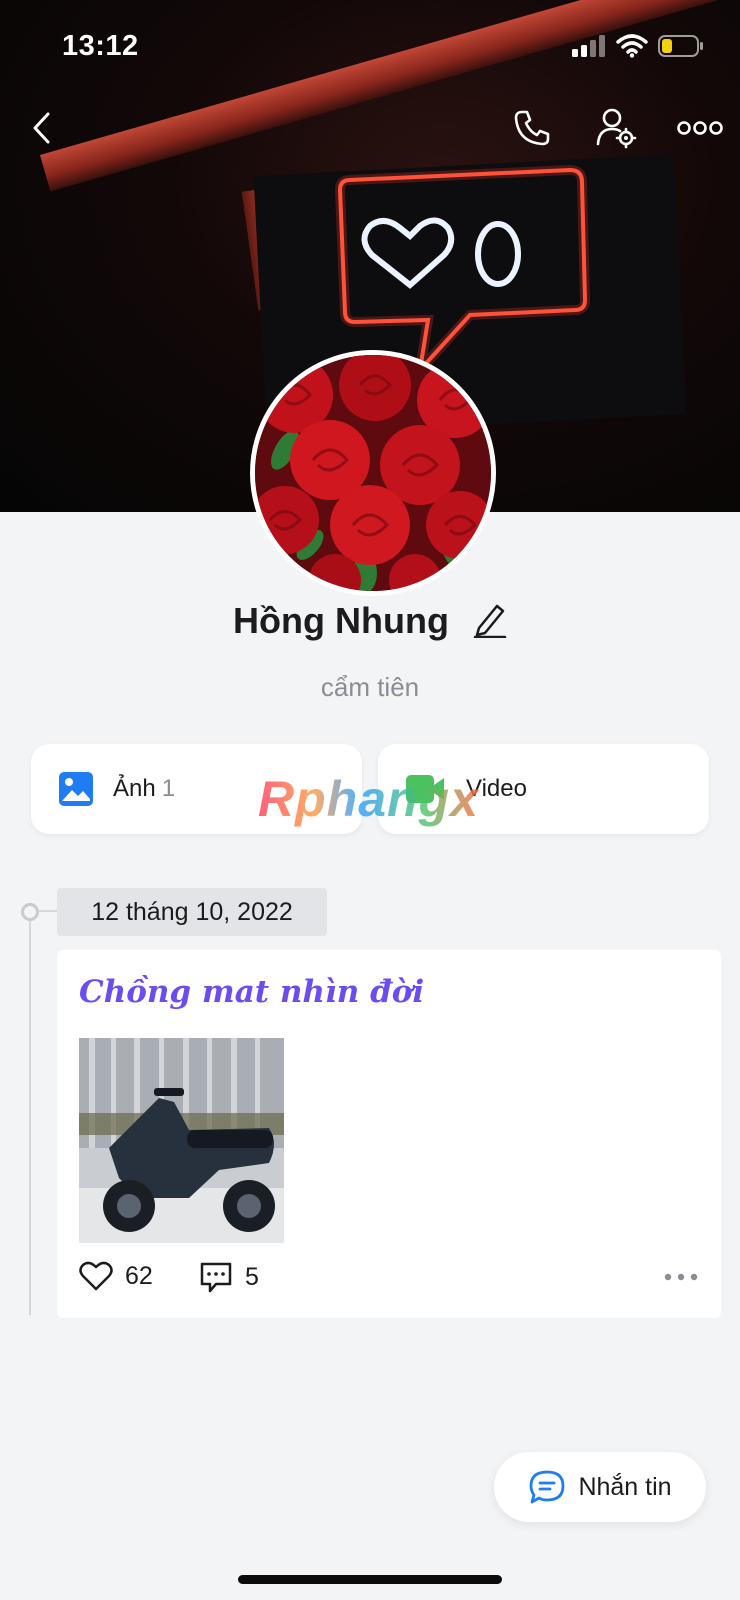 The height and width of the screenshot is (1600, 740). I want to click on timeline-line, so click(30, 1115).